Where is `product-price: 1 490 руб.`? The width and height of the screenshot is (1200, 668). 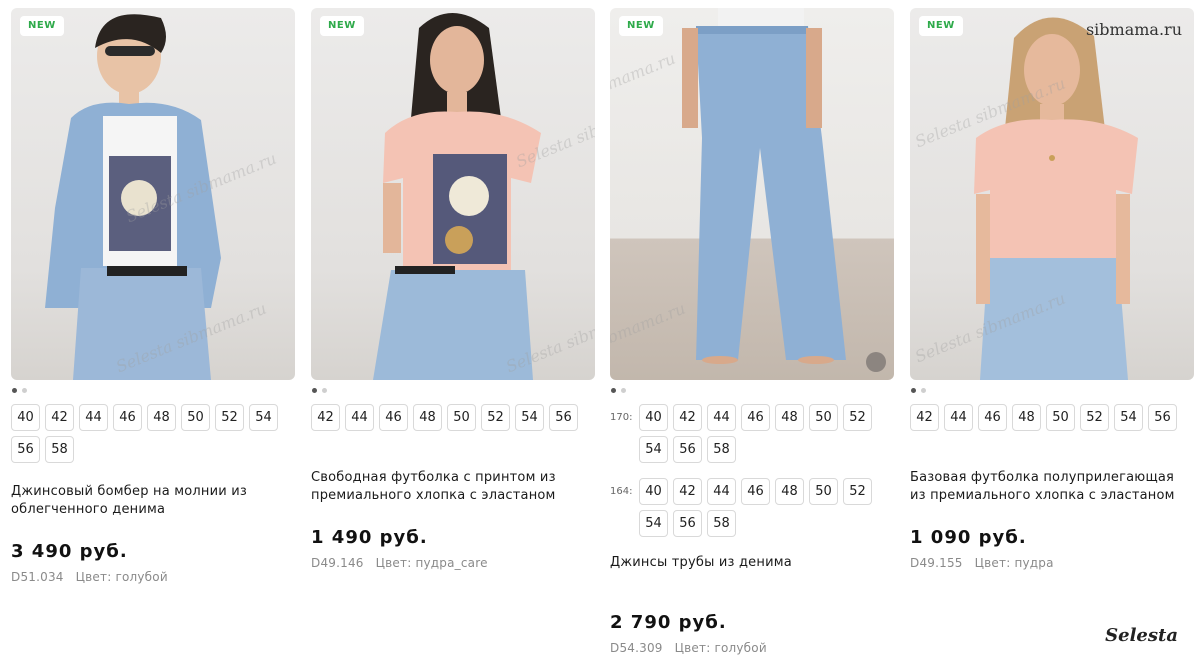
product-price: 1 490 руб. is located at coordinates (369, 537).